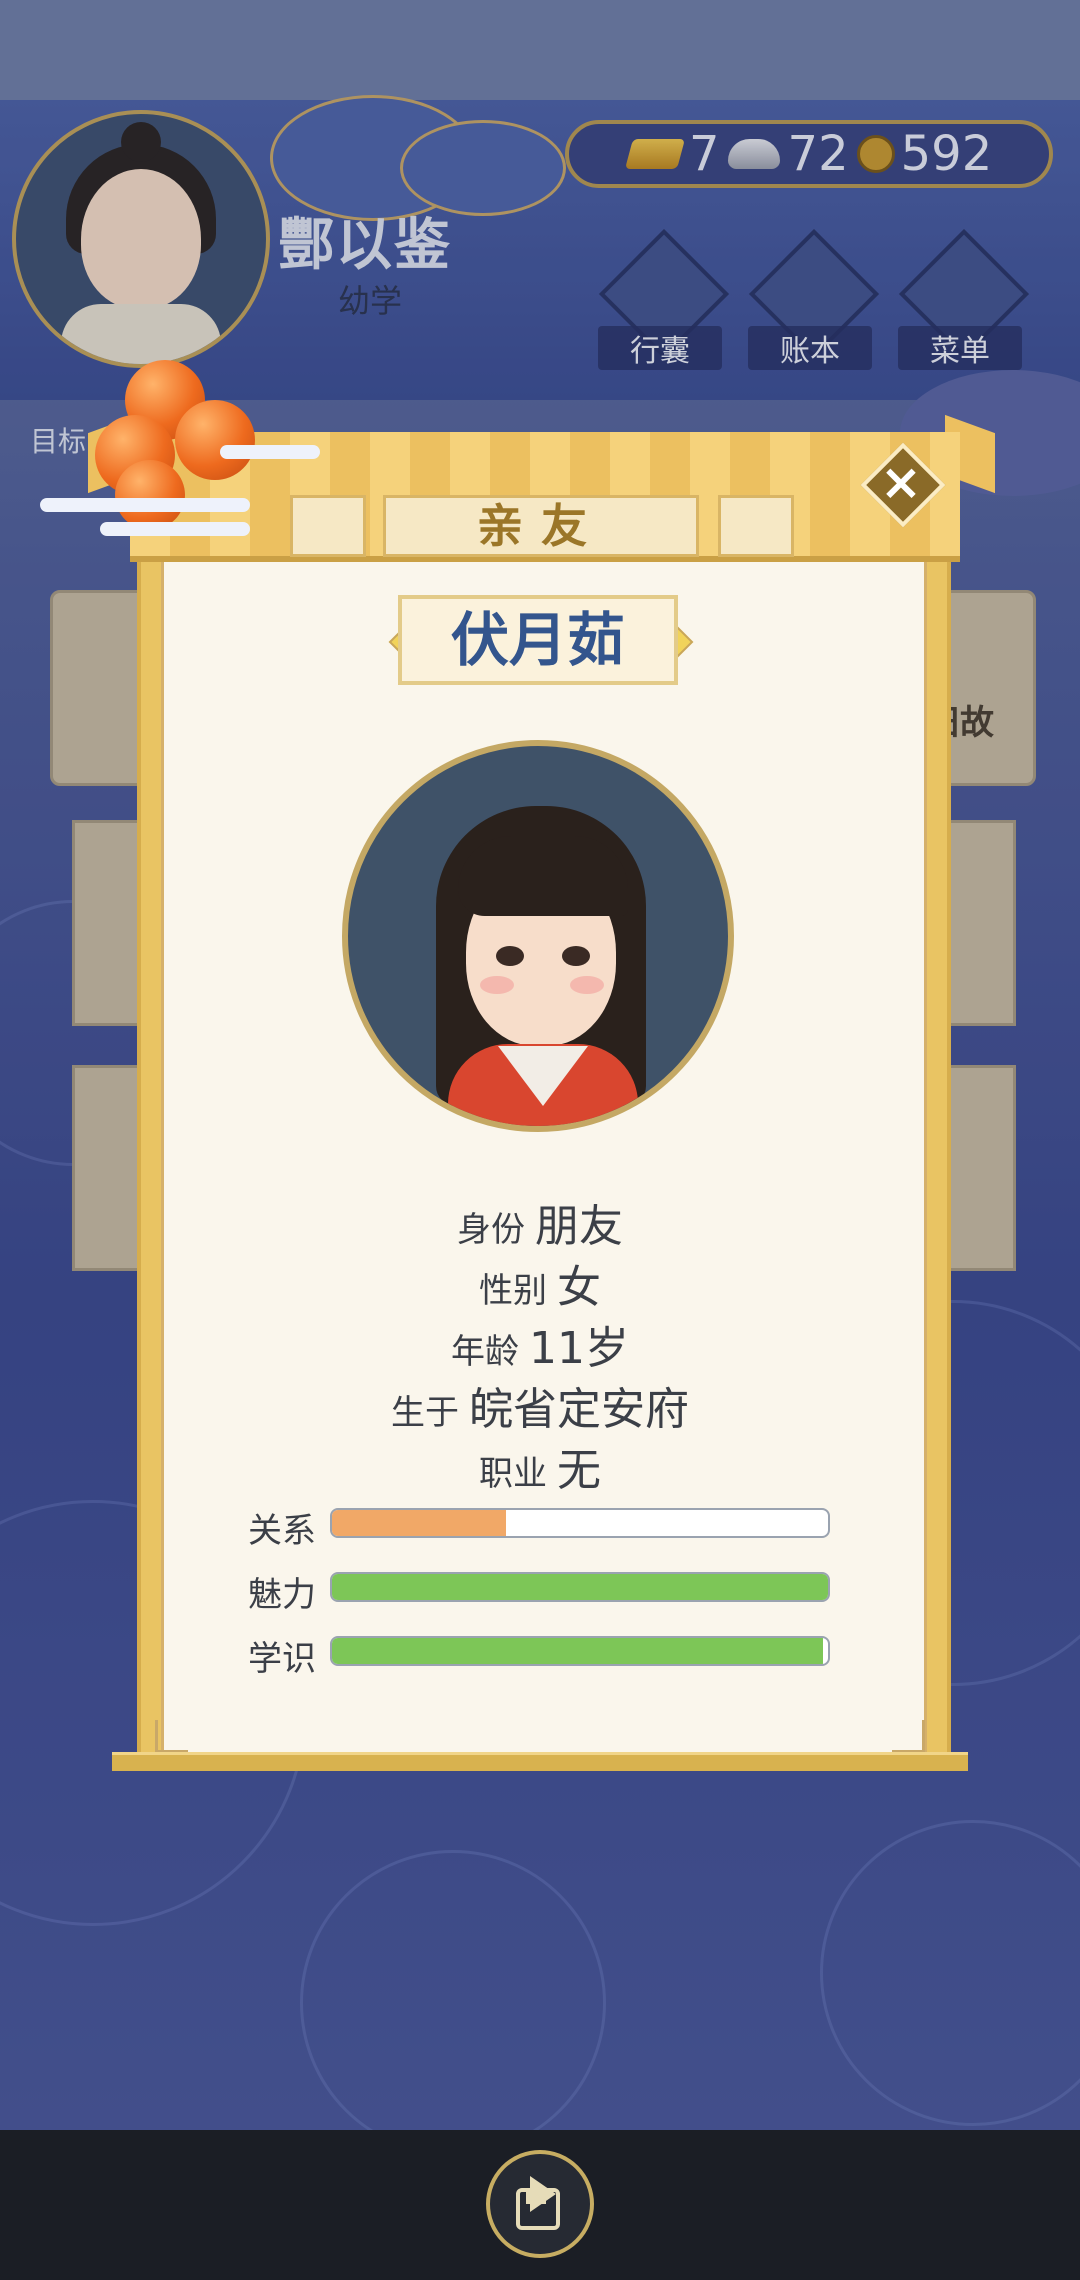 The image size is (1080, 2280). What do you see at coordinates (538, 640) in the screenshot?
I see `character-name: 伏月茹` at bounding box center [538, 640].